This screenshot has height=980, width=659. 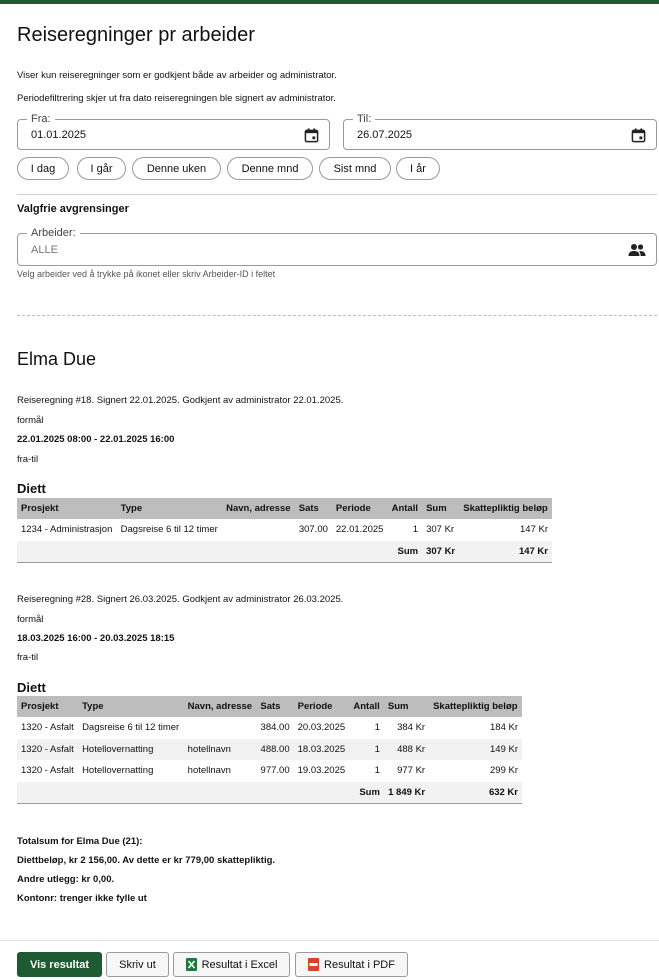 What do you see at coordinates (59, 135) in the screenshot?
I see `from-date-value: 01.01.2025` at bounding box center [59, 135].